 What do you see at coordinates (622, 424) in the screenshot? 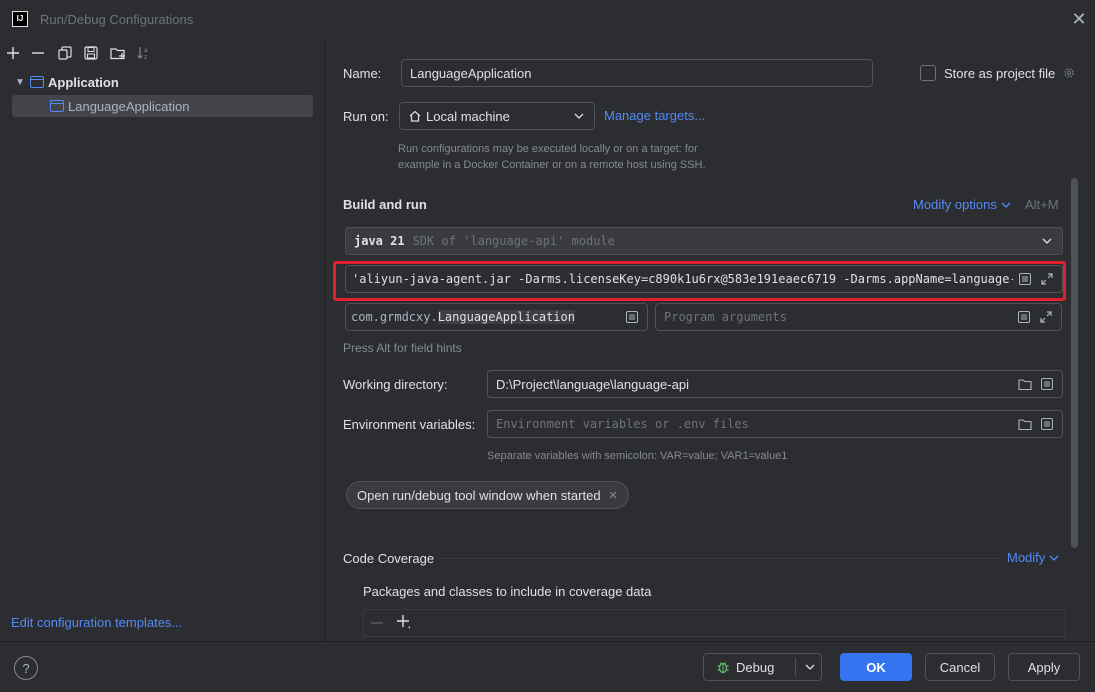
I see `environment-variables-placeholder: Environment variables or .env files` at bounding box center [622, 424].